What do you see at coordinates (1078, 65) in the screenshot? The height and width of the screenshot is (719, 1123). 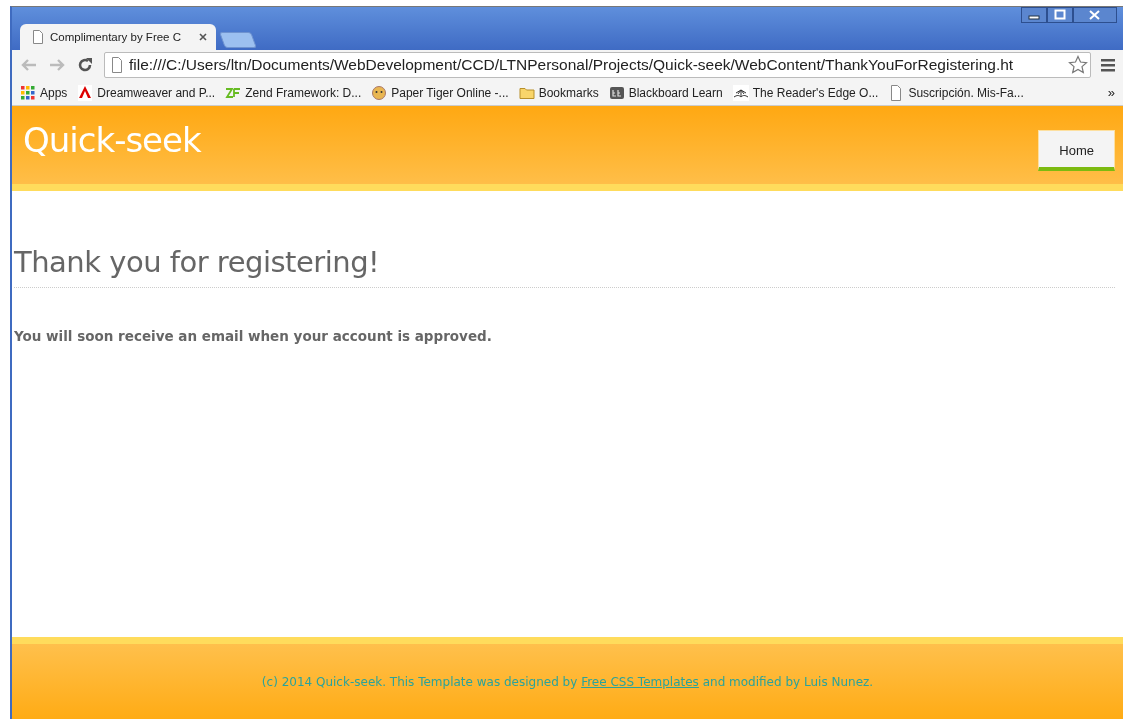 I see `star-icon` at bounding box center [1078, 65].